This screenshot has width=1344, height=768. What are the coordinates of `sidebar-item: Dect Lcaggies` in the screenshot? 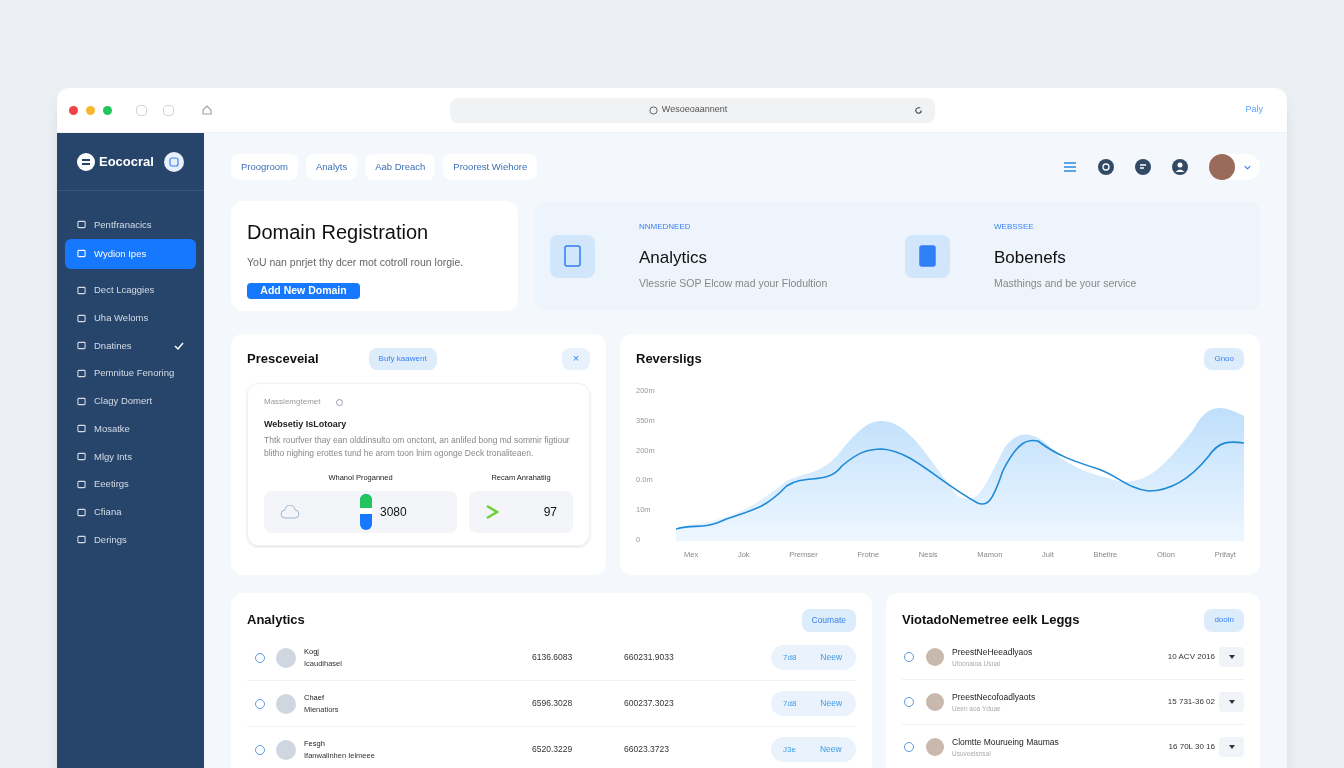 It's located at (130, 290).